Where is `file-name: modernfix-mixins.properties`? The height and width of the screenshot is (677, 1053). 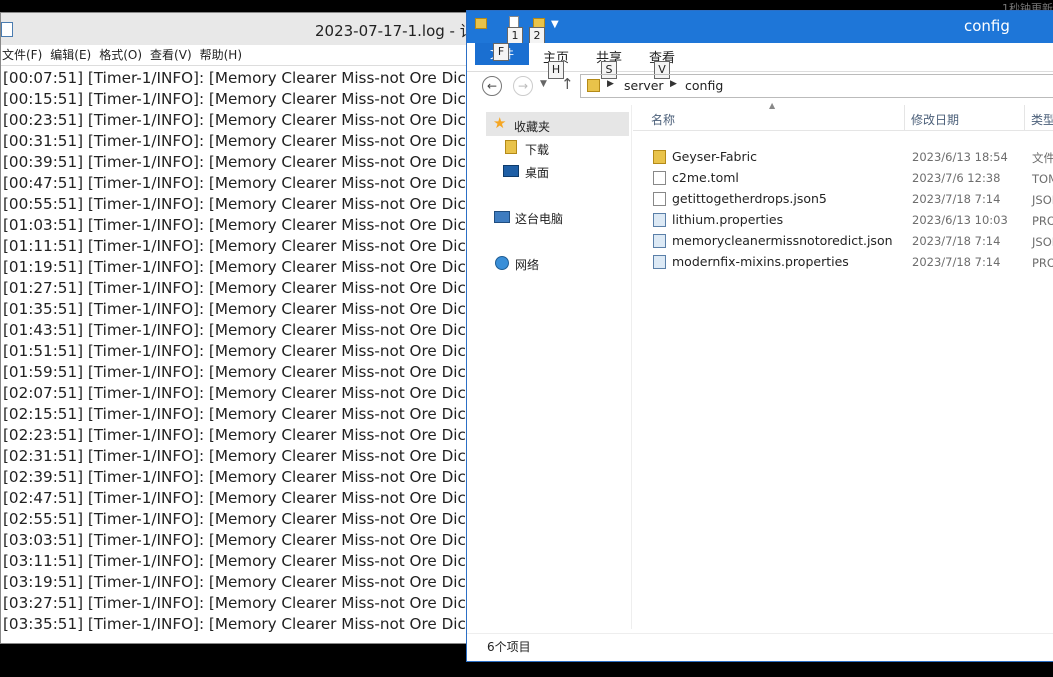 file-name: modernfix-mixins.properties is located at coordinates (760, 261).